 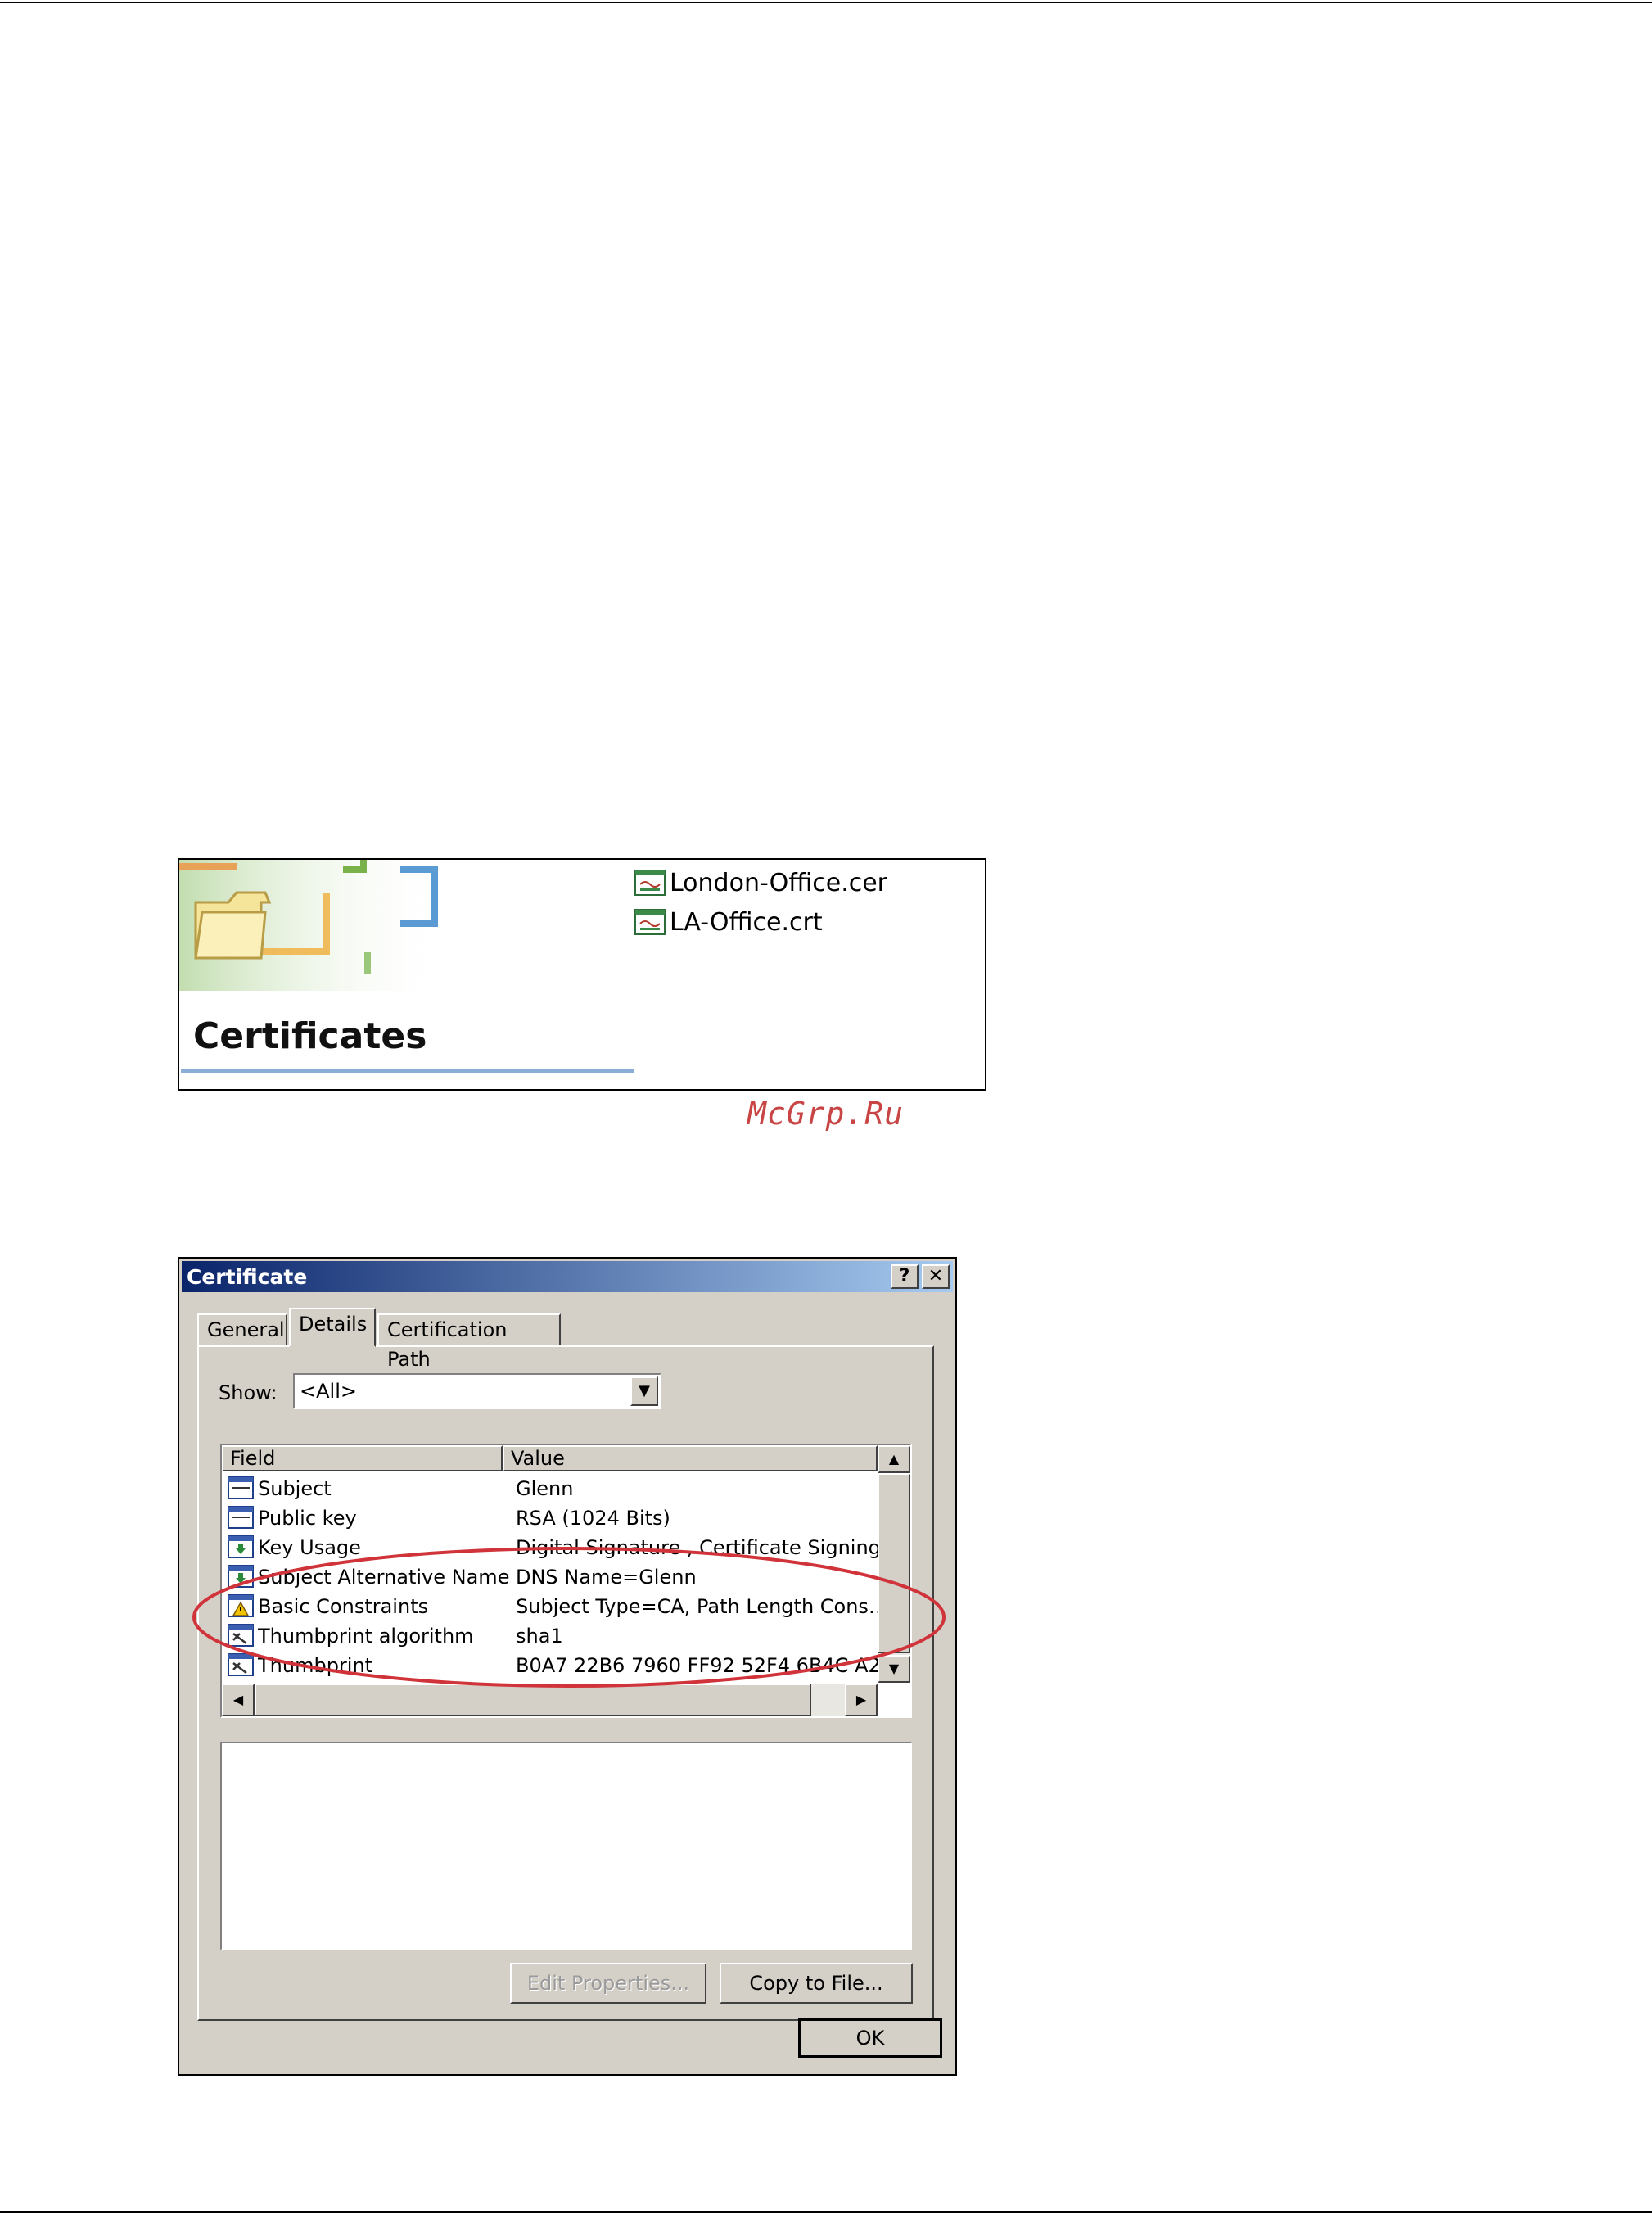 I want to click on column-header-field: Field, so click(x=362, y=1458).